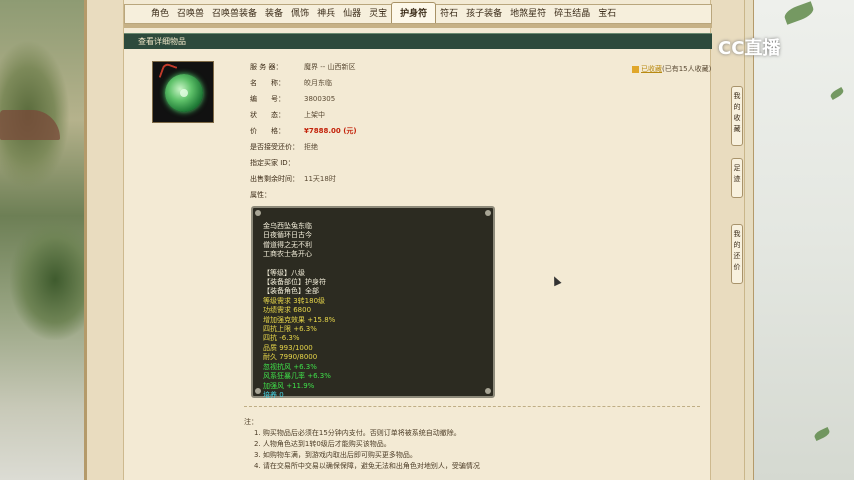 This screenshot has height=480, width=854. What do you see at coordinates (400, 68) in the screenshot?
I see `info-row: 服 务 器： 魔界 -- 山西新区` at bounding box center [400, 68].